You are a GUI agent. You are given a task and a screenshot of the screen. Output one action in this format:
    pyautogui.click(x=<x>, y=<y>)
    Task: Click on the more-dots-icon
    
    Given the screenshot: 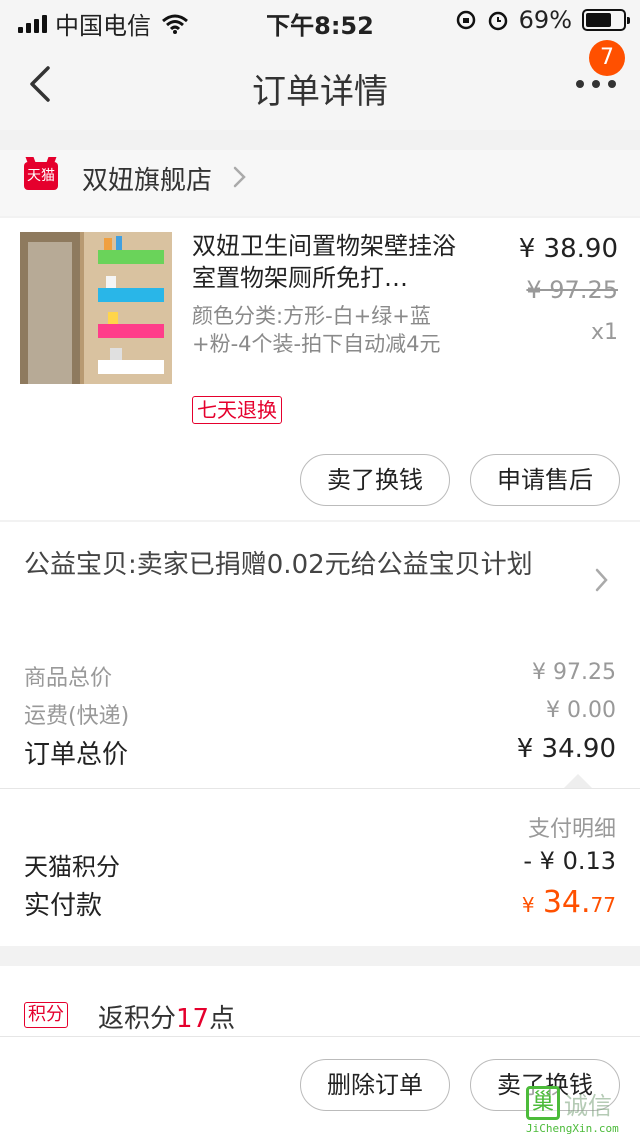 What is the action you would take?
    pyautogui.click(x=596, y=84)
    